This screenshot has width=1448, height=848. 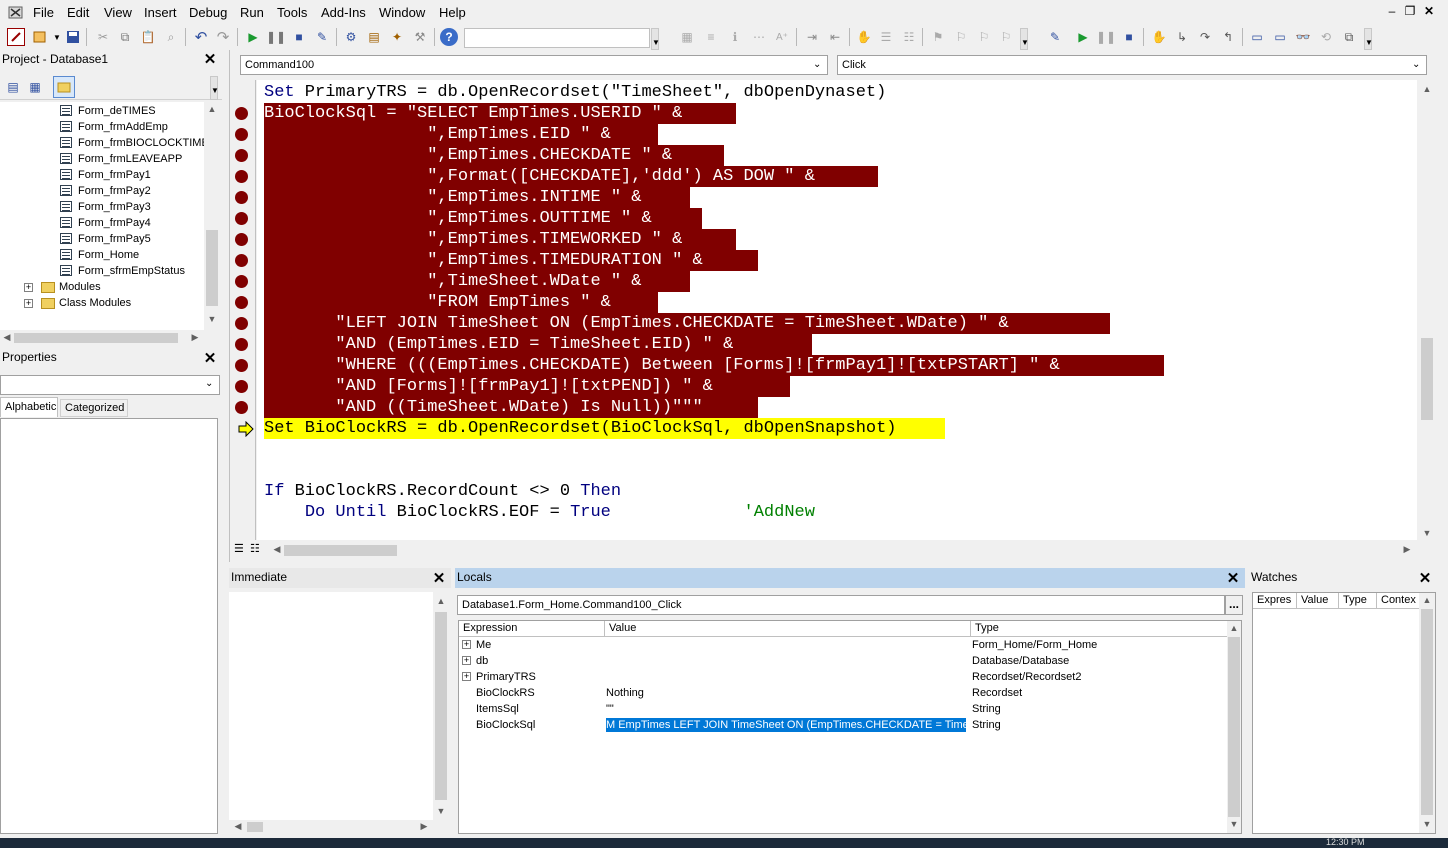 I want to click on list-constants-icon: ≡, so click(x=711, y=37).